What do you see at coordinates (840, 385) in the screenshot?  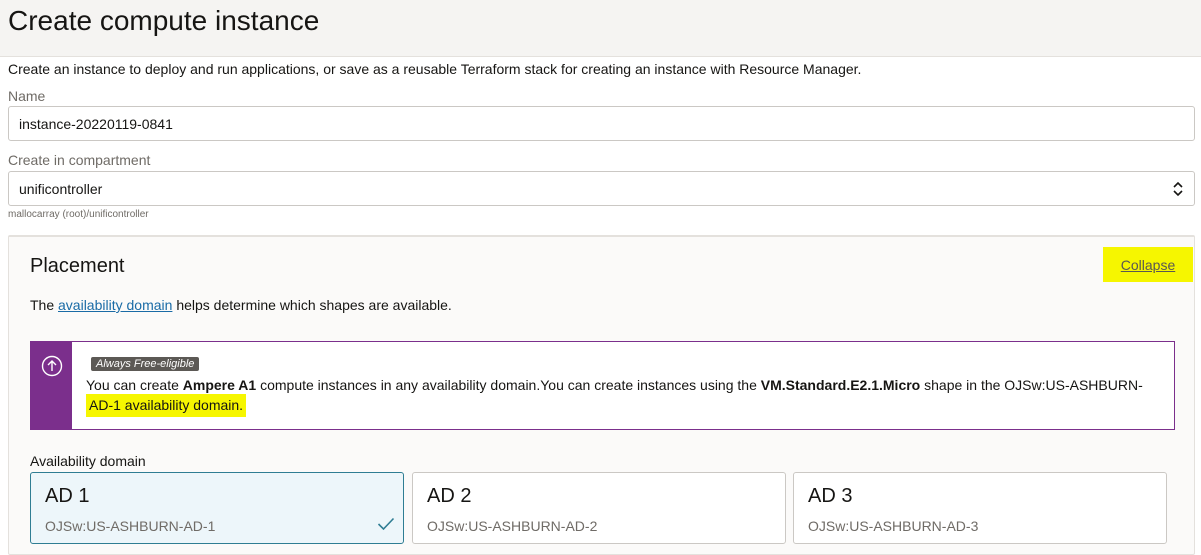 I see `notice-shape-micro: VM.Standard.E2.1.Micro` at bounding box center [840, 385].